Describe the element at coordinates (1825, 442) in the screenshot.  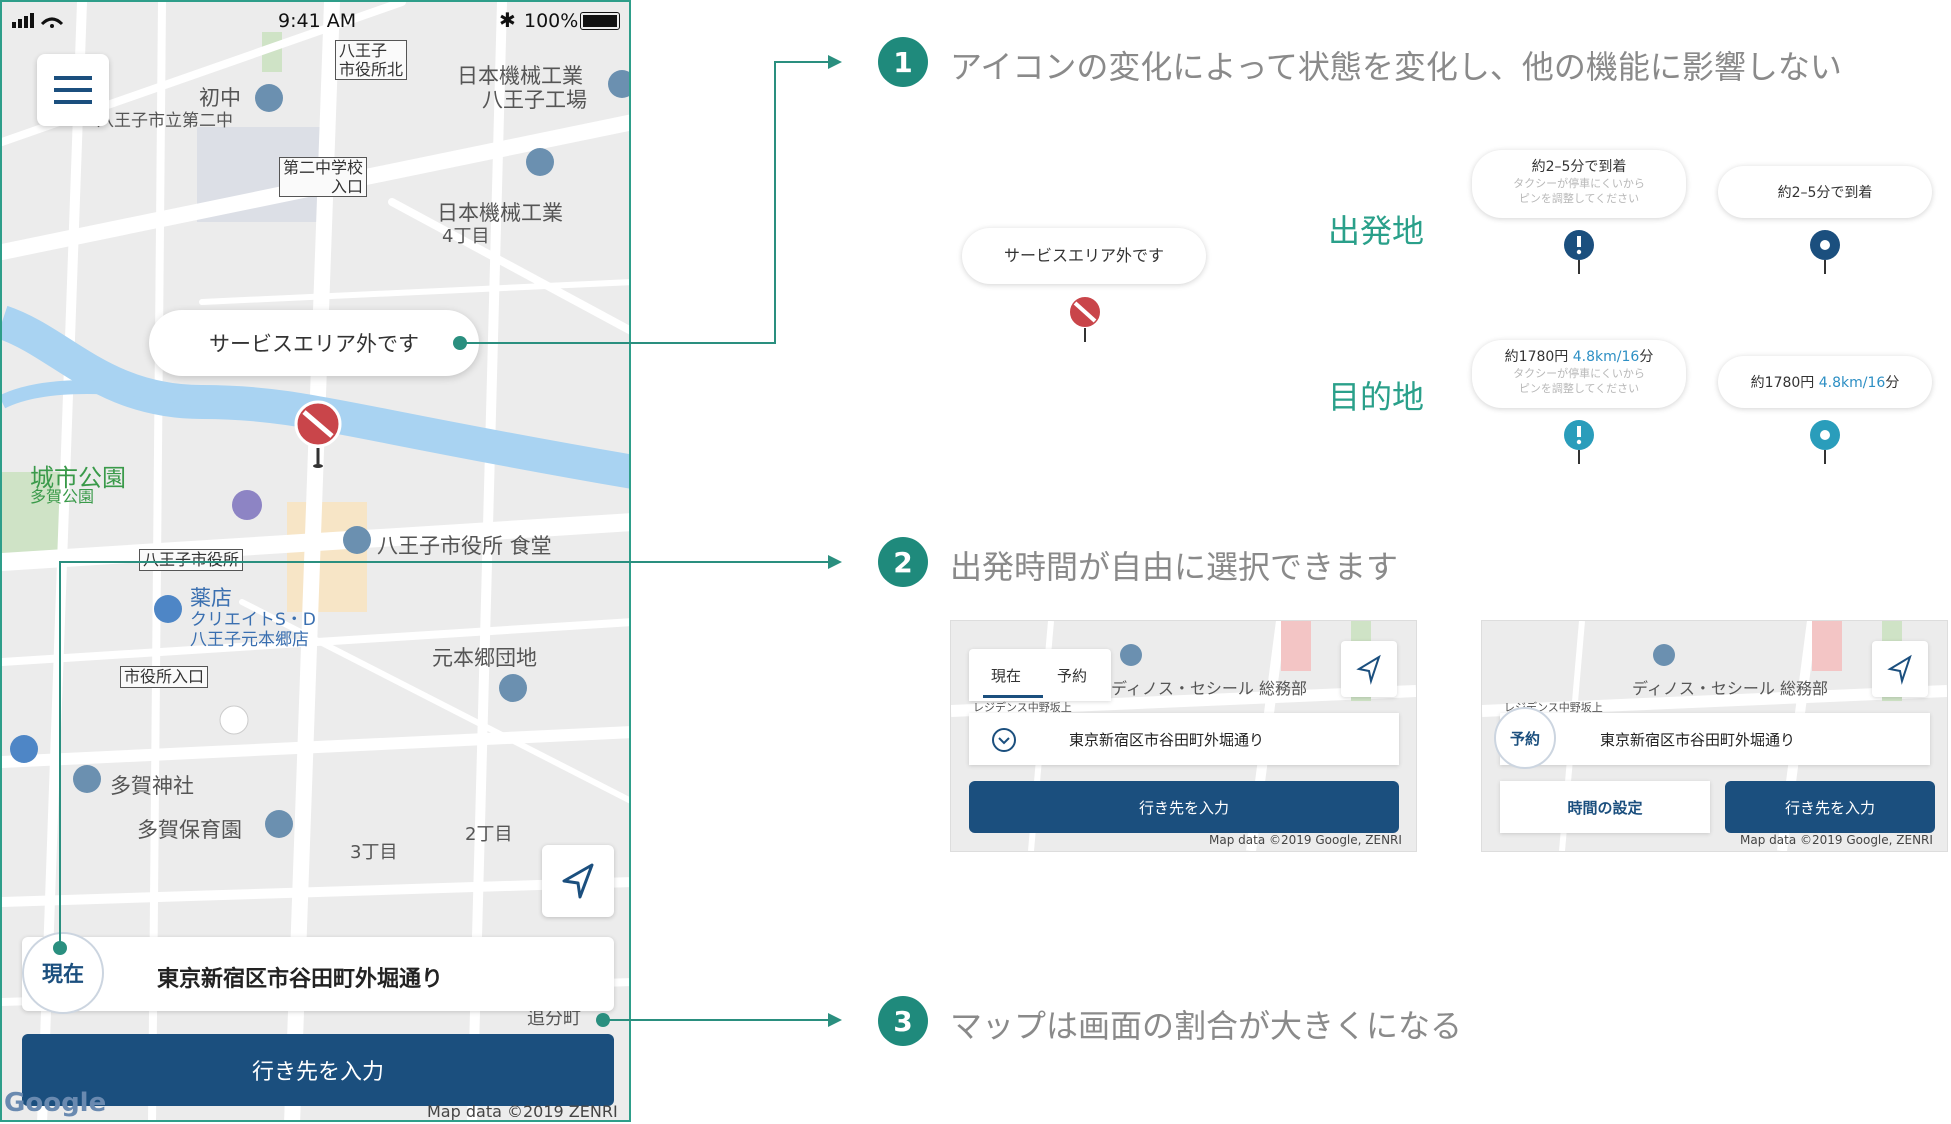
I see `destination-normal-pin-icon` at that location.